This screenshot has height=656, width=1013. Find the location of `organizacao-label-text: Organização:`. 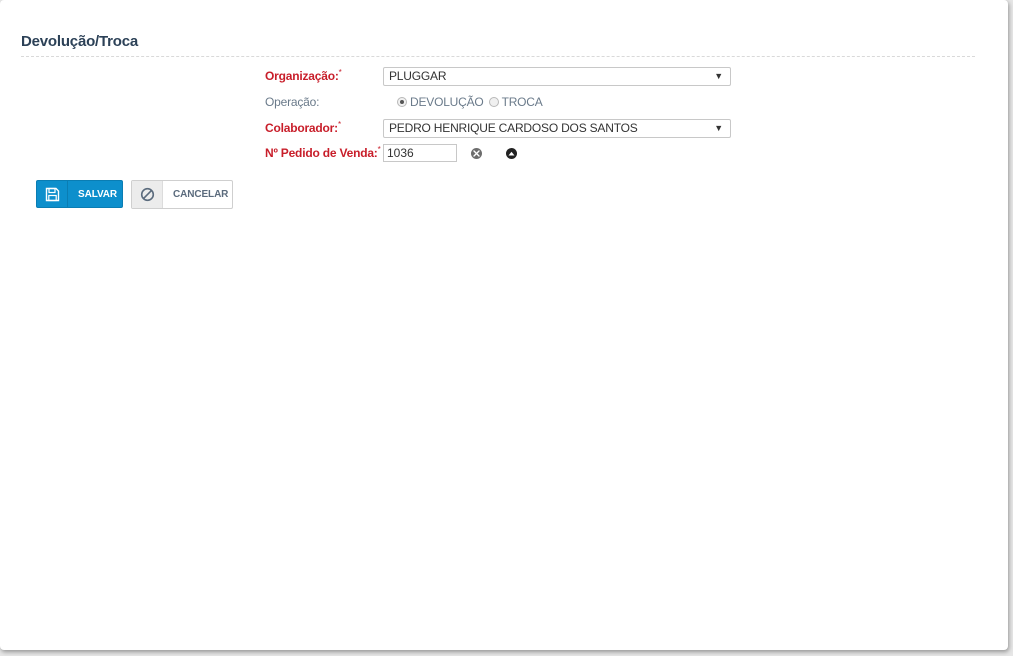

organizacao-label-text: Organização: is located at coordinates (302, 76).